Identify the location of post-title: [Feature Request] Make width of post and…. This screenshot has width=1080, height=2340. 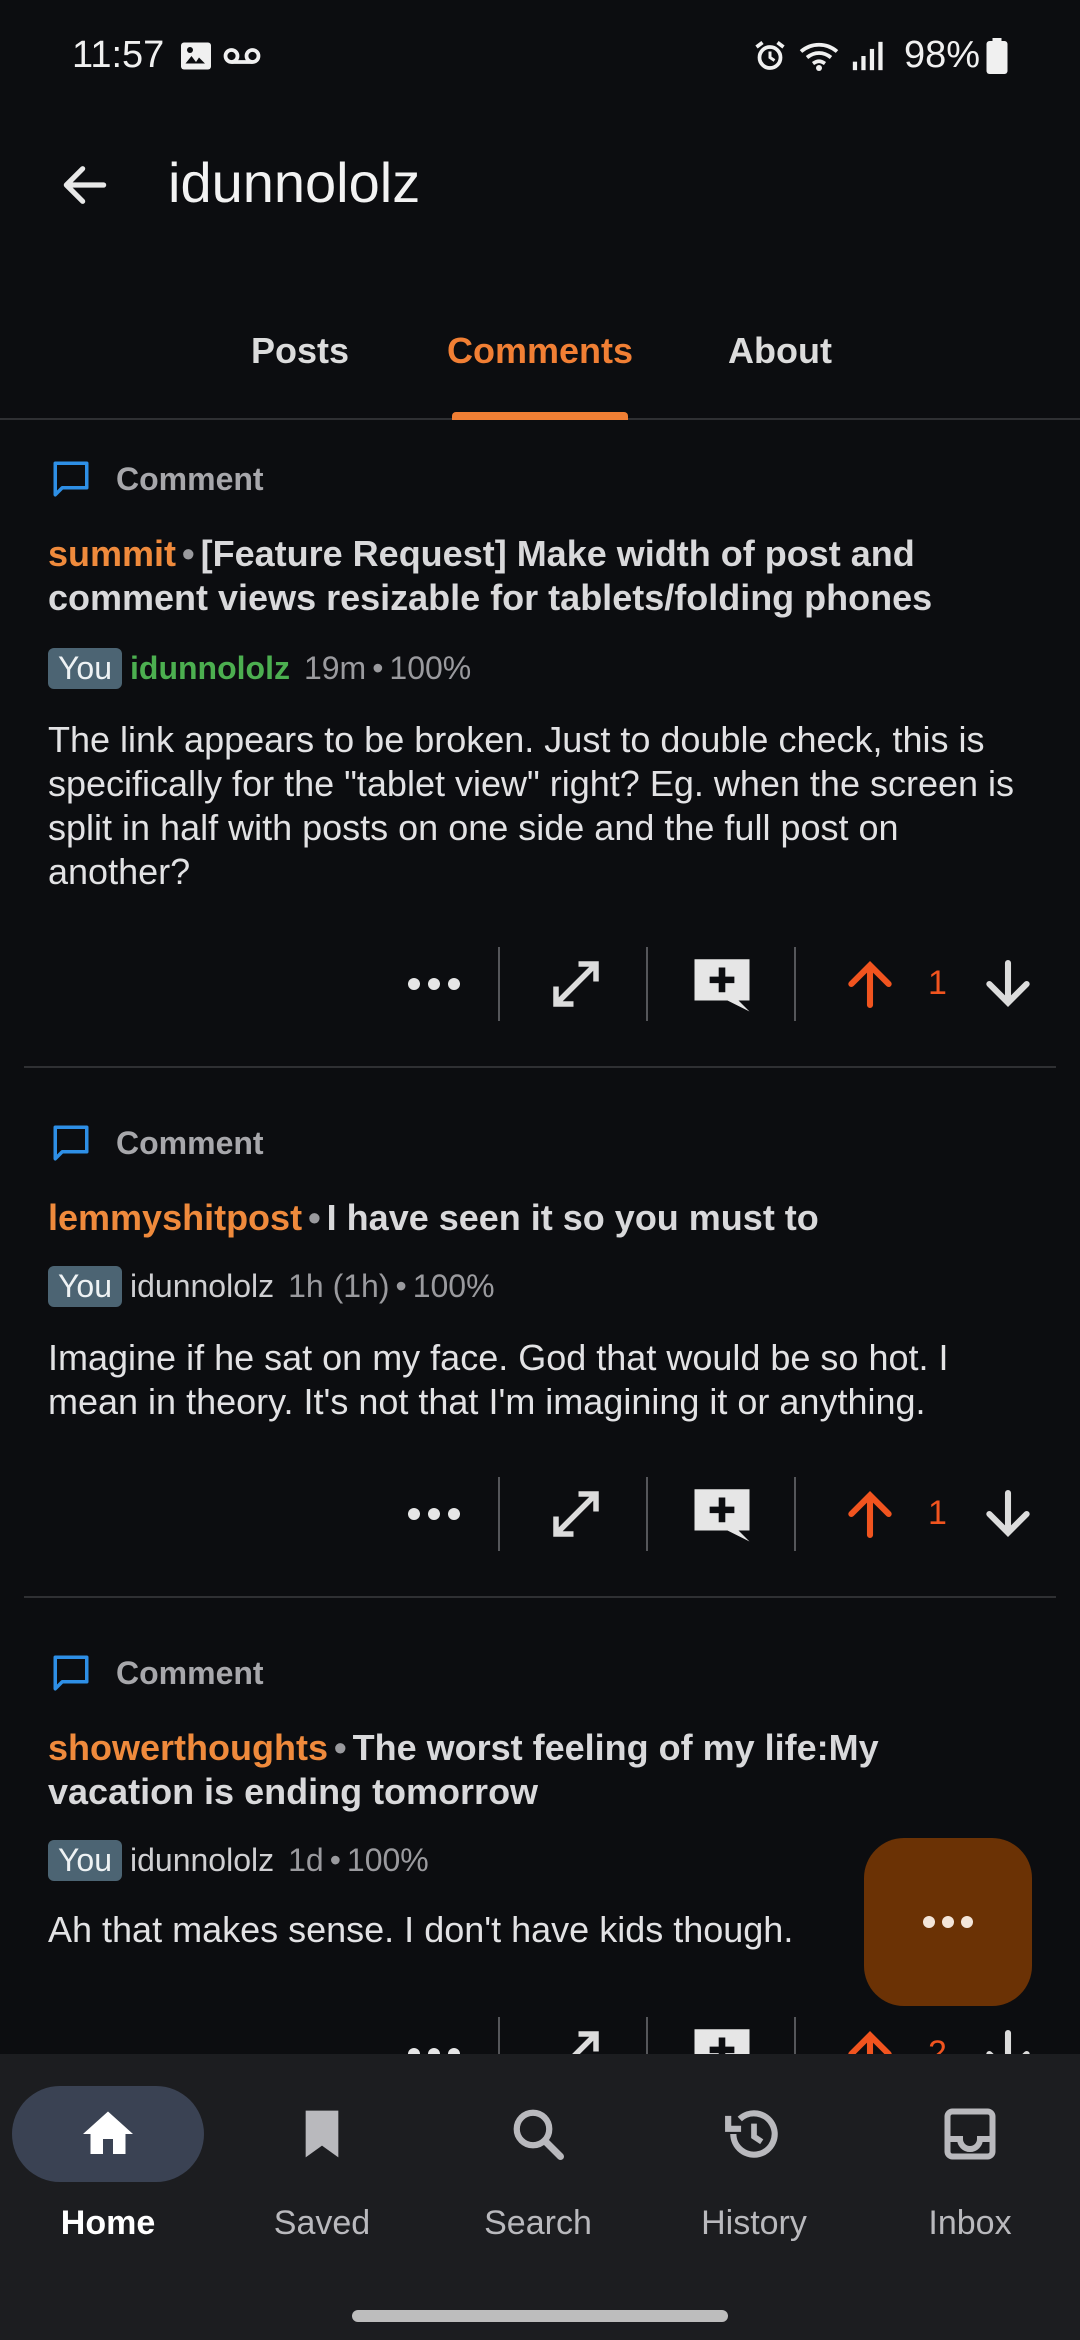
(490, 575).